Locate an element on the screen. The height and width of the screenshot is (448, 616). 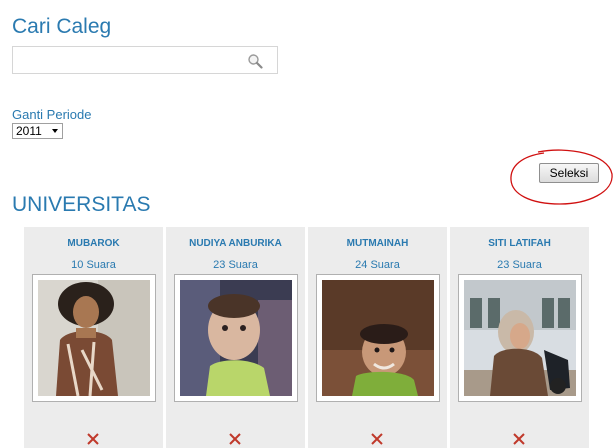
page-title: Cari Caleg is located at coordinates (62, 26).